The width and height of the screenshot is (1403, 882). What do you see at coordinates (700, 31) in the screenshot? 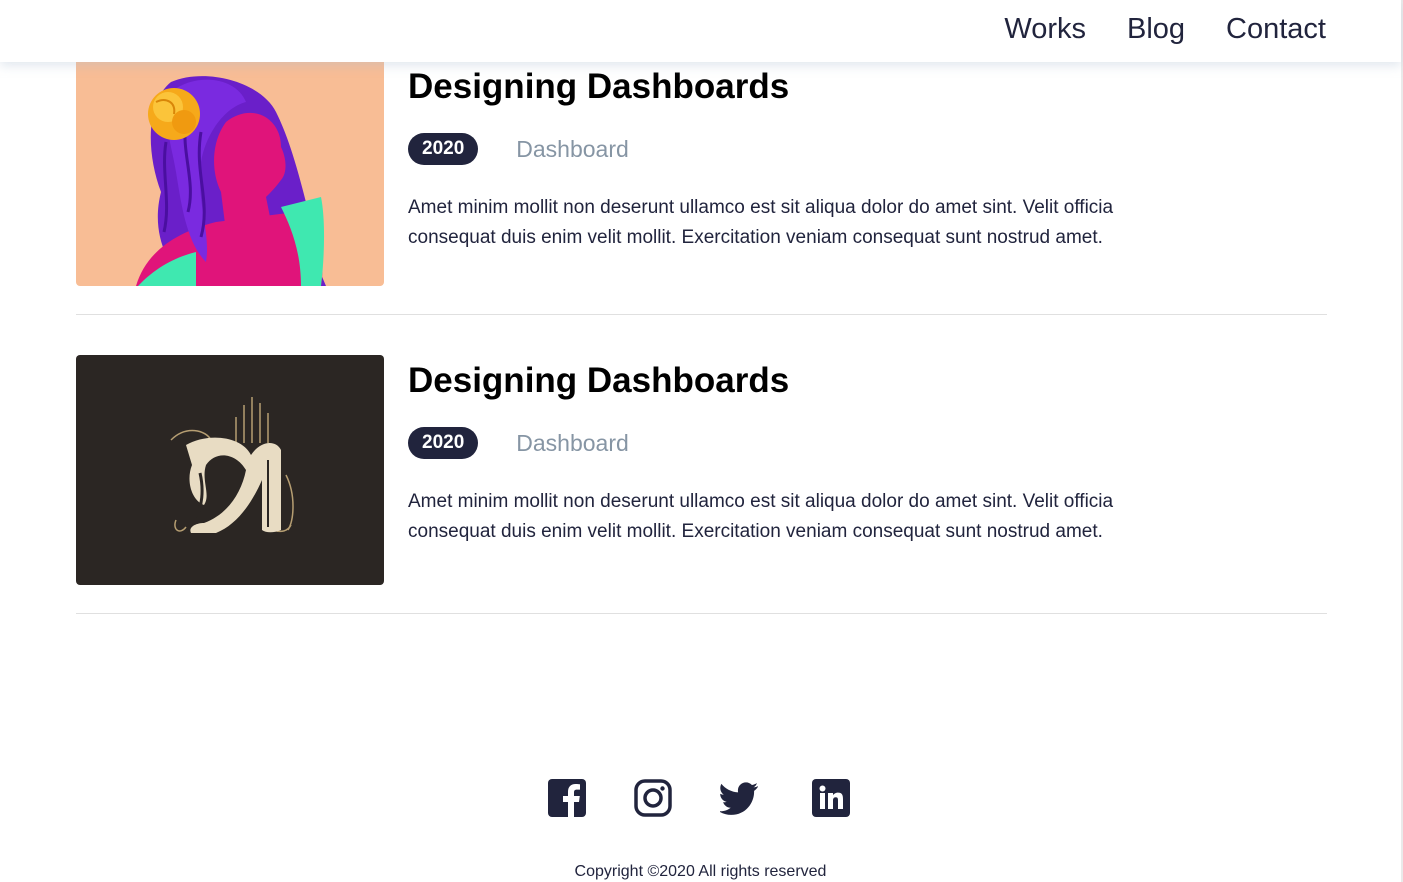
I see `site-header: Works Blog Contact` at bounding box center [700, 31].